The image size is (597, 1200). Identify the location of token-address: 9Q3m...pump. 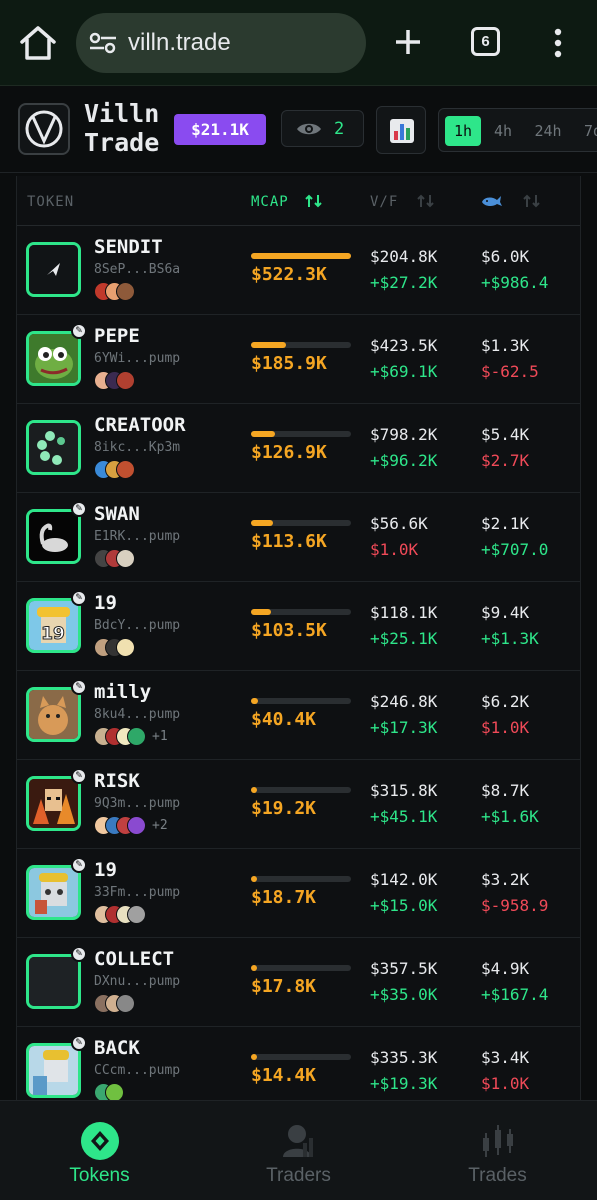
(137, 803).